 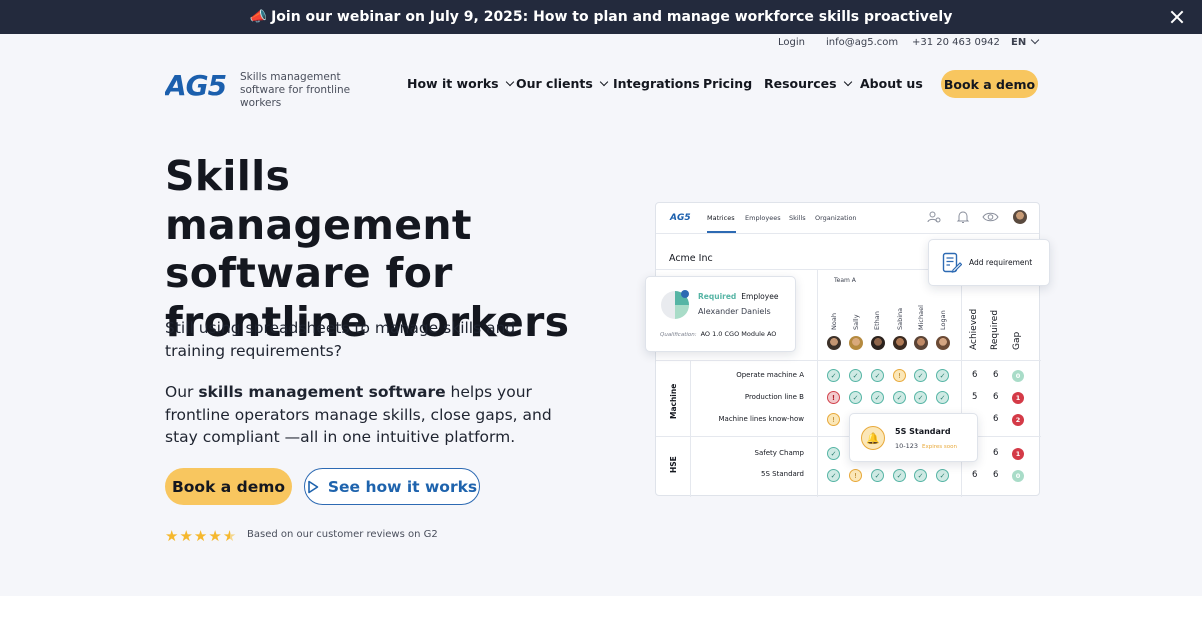 I want to click on mockup-tab-organization: Organization, so click(x=836, y=218).